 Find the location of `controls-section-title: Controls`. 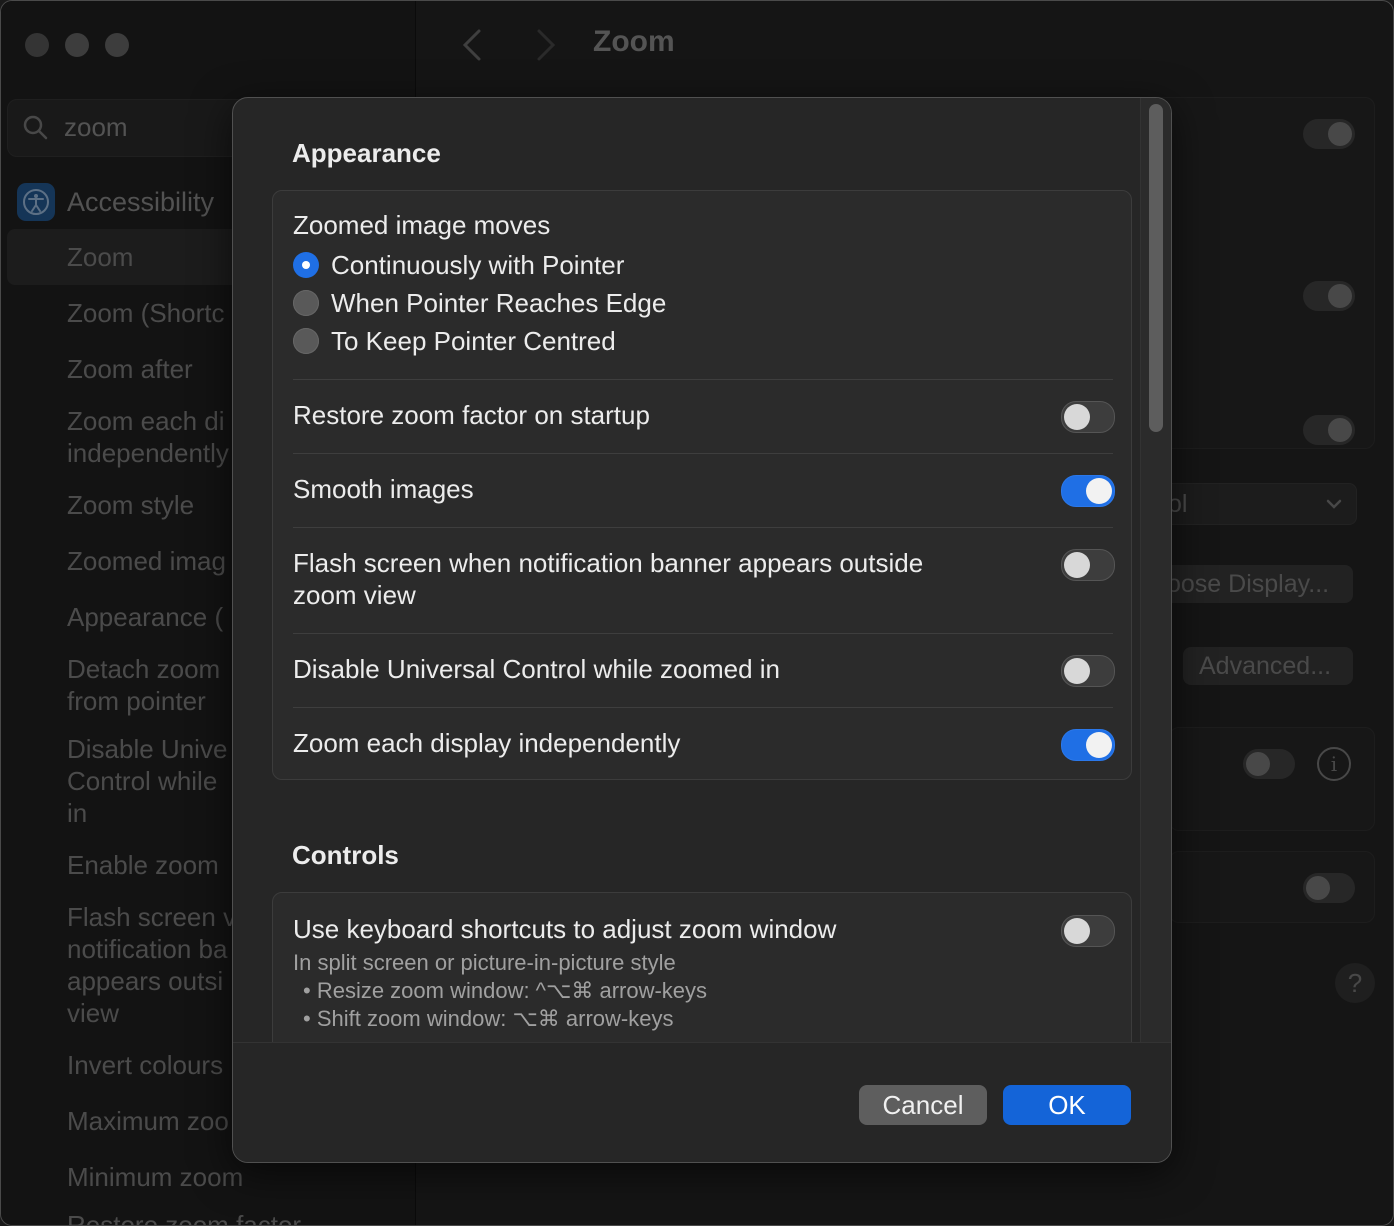

controls-section-title: Controls is located at coordinates (345, 855).